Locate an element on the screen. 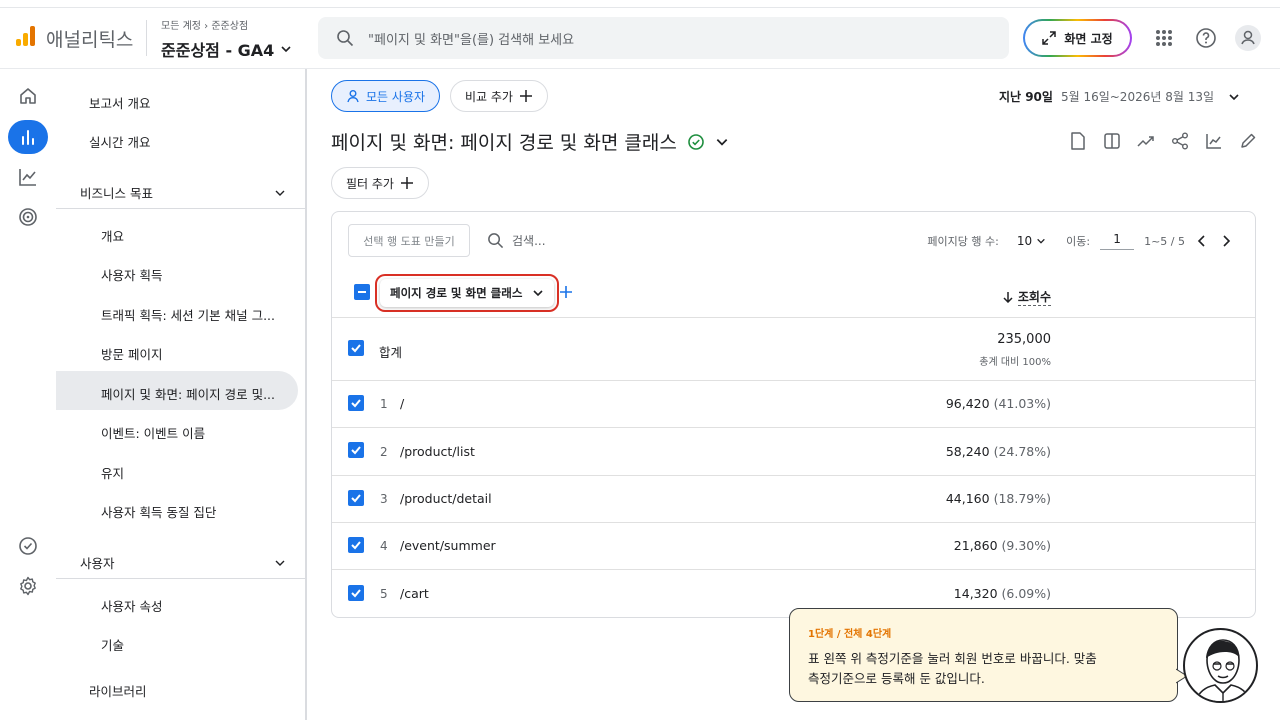 Image resolution: width=1280 pixels, height=720 pixels. pin-screen-button: 화면 고정 is located at coordinates (1077, 38).